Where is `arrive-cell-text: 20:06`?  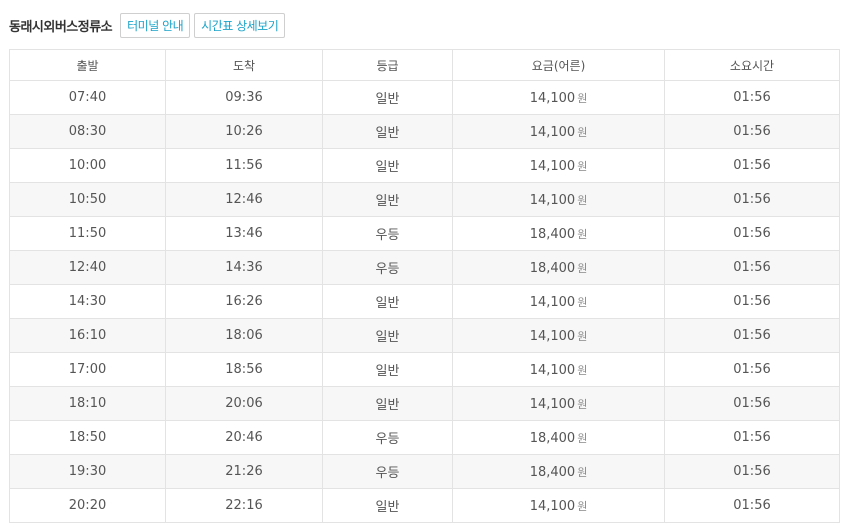
arrive-cell-text: 20:06 is located at coordinates (244, 403).